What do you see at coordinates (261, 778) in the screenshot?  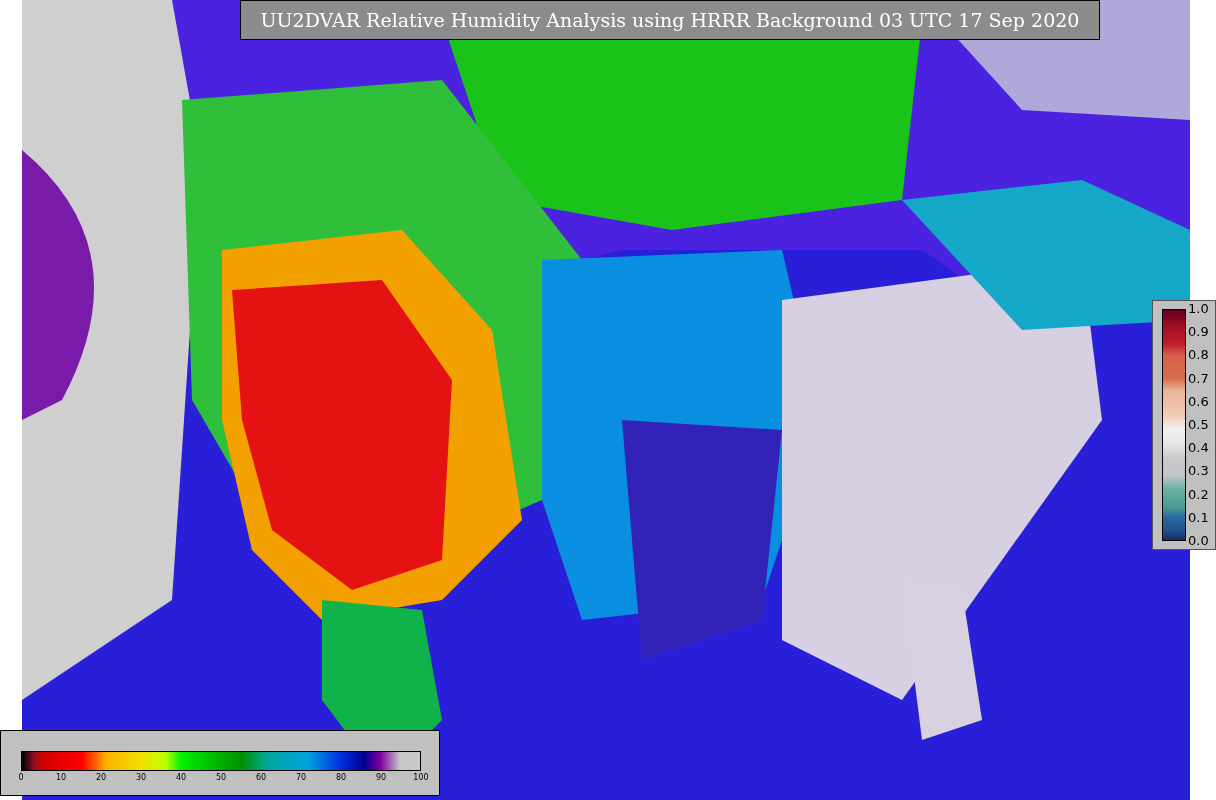 I see `tick-label: 60` at bounding box center [261, 778].